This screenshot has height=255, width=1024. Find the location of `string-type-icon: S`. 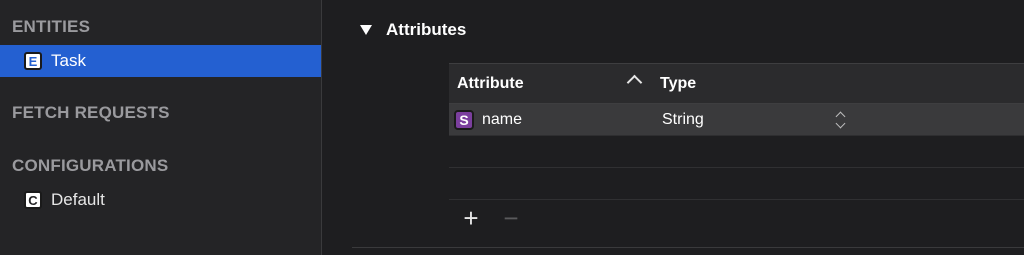

string-type-icon: S is located at coordinates (464, 120).